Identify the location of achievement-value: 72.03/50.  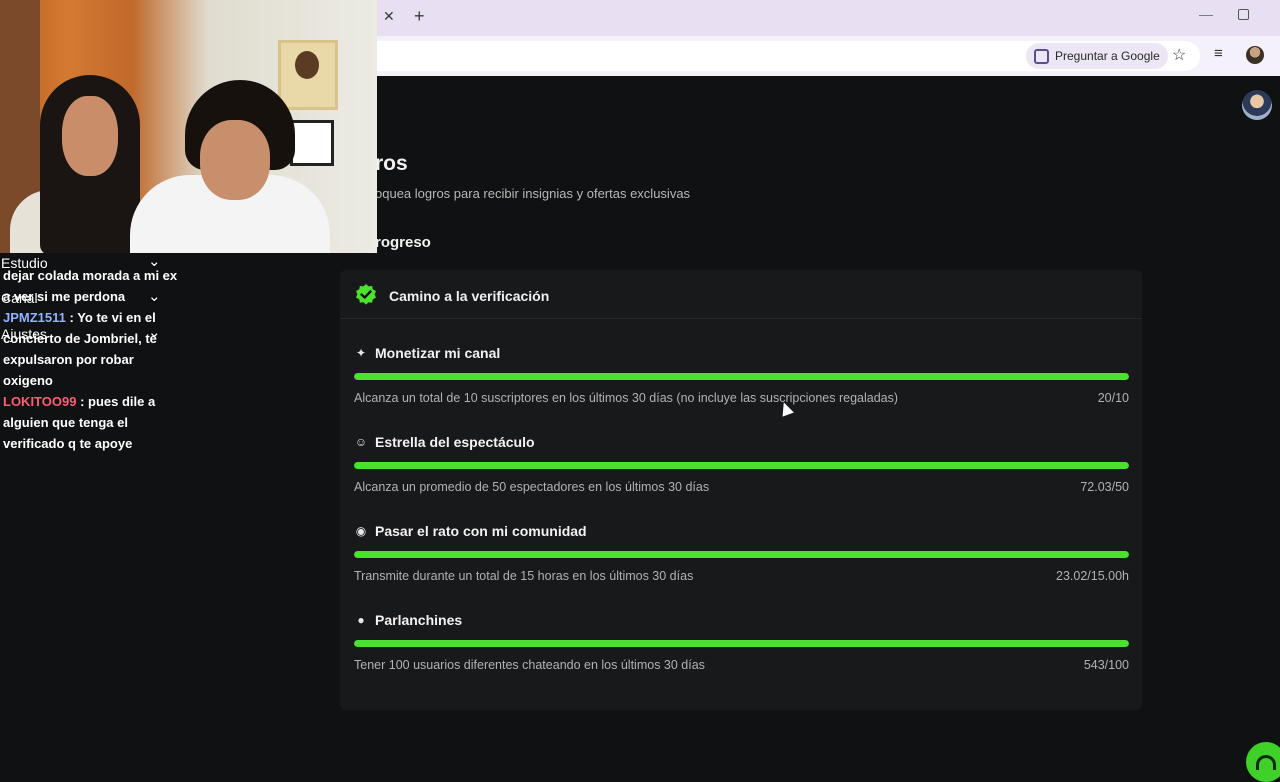
(1104, 487).